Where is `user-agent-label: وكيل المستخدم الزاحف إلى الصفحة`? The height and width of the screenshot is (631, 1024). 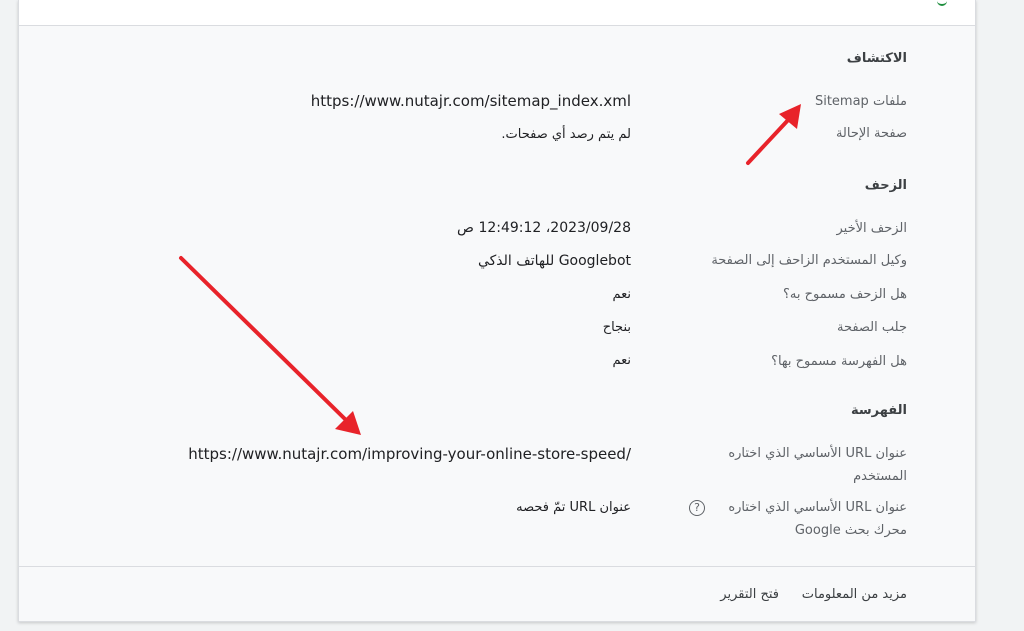 user-agent-label: وكيل المستخدم الزاحف إلى الصفحة is located at coordinates (809, 260).